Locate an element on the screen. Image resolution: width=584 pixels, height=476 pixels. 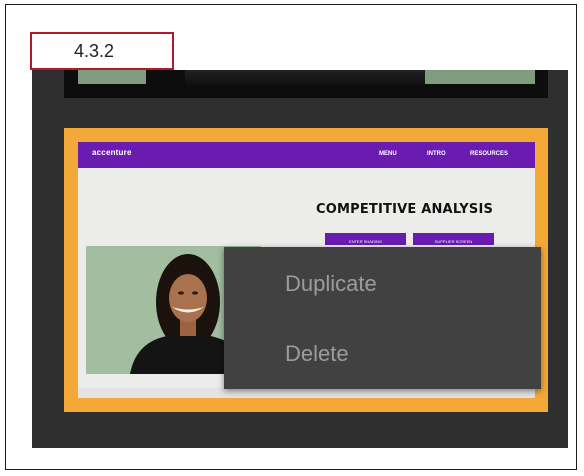
slide-title: COMPETITIVE ANALYSIS is located at coordinates (405, 209).